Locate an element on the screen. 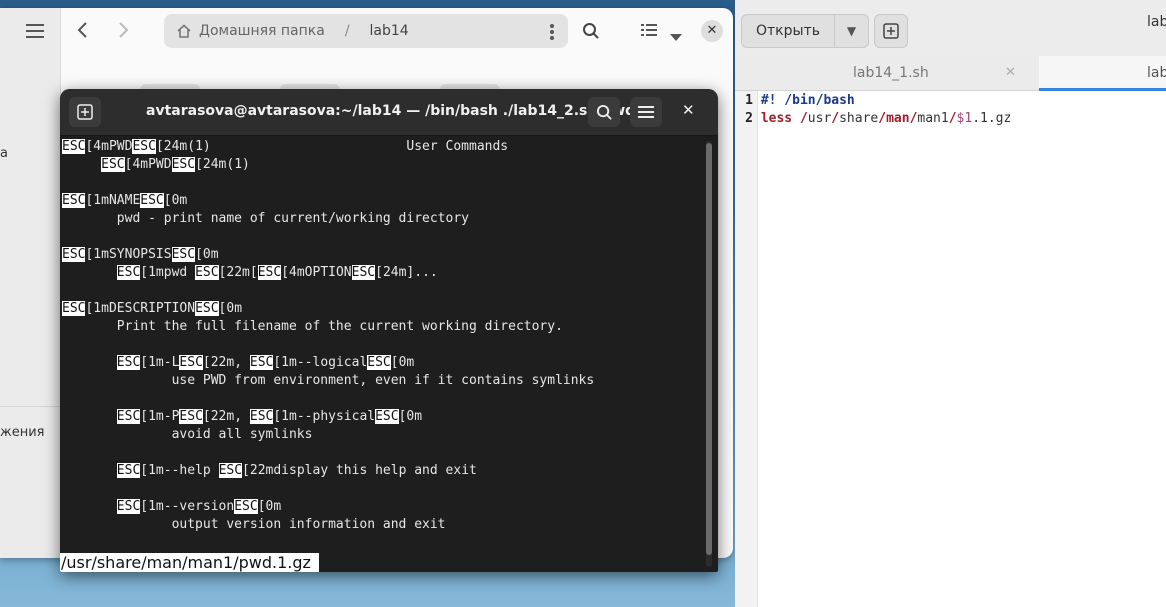  terminal-search-button is located at coordinates (604, 112).